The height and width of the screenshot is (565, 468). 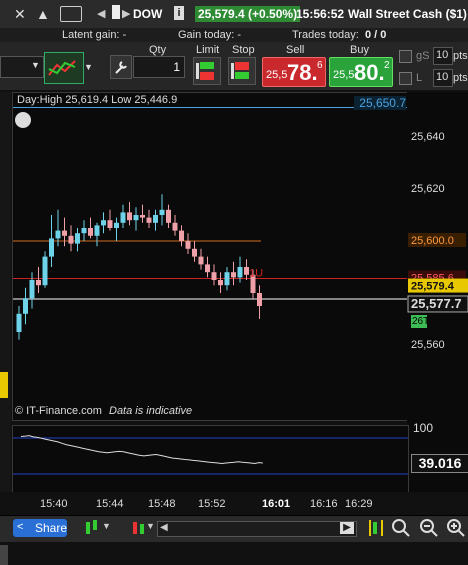 I want to click on oscillator-plot, so click(x=210, y=455).